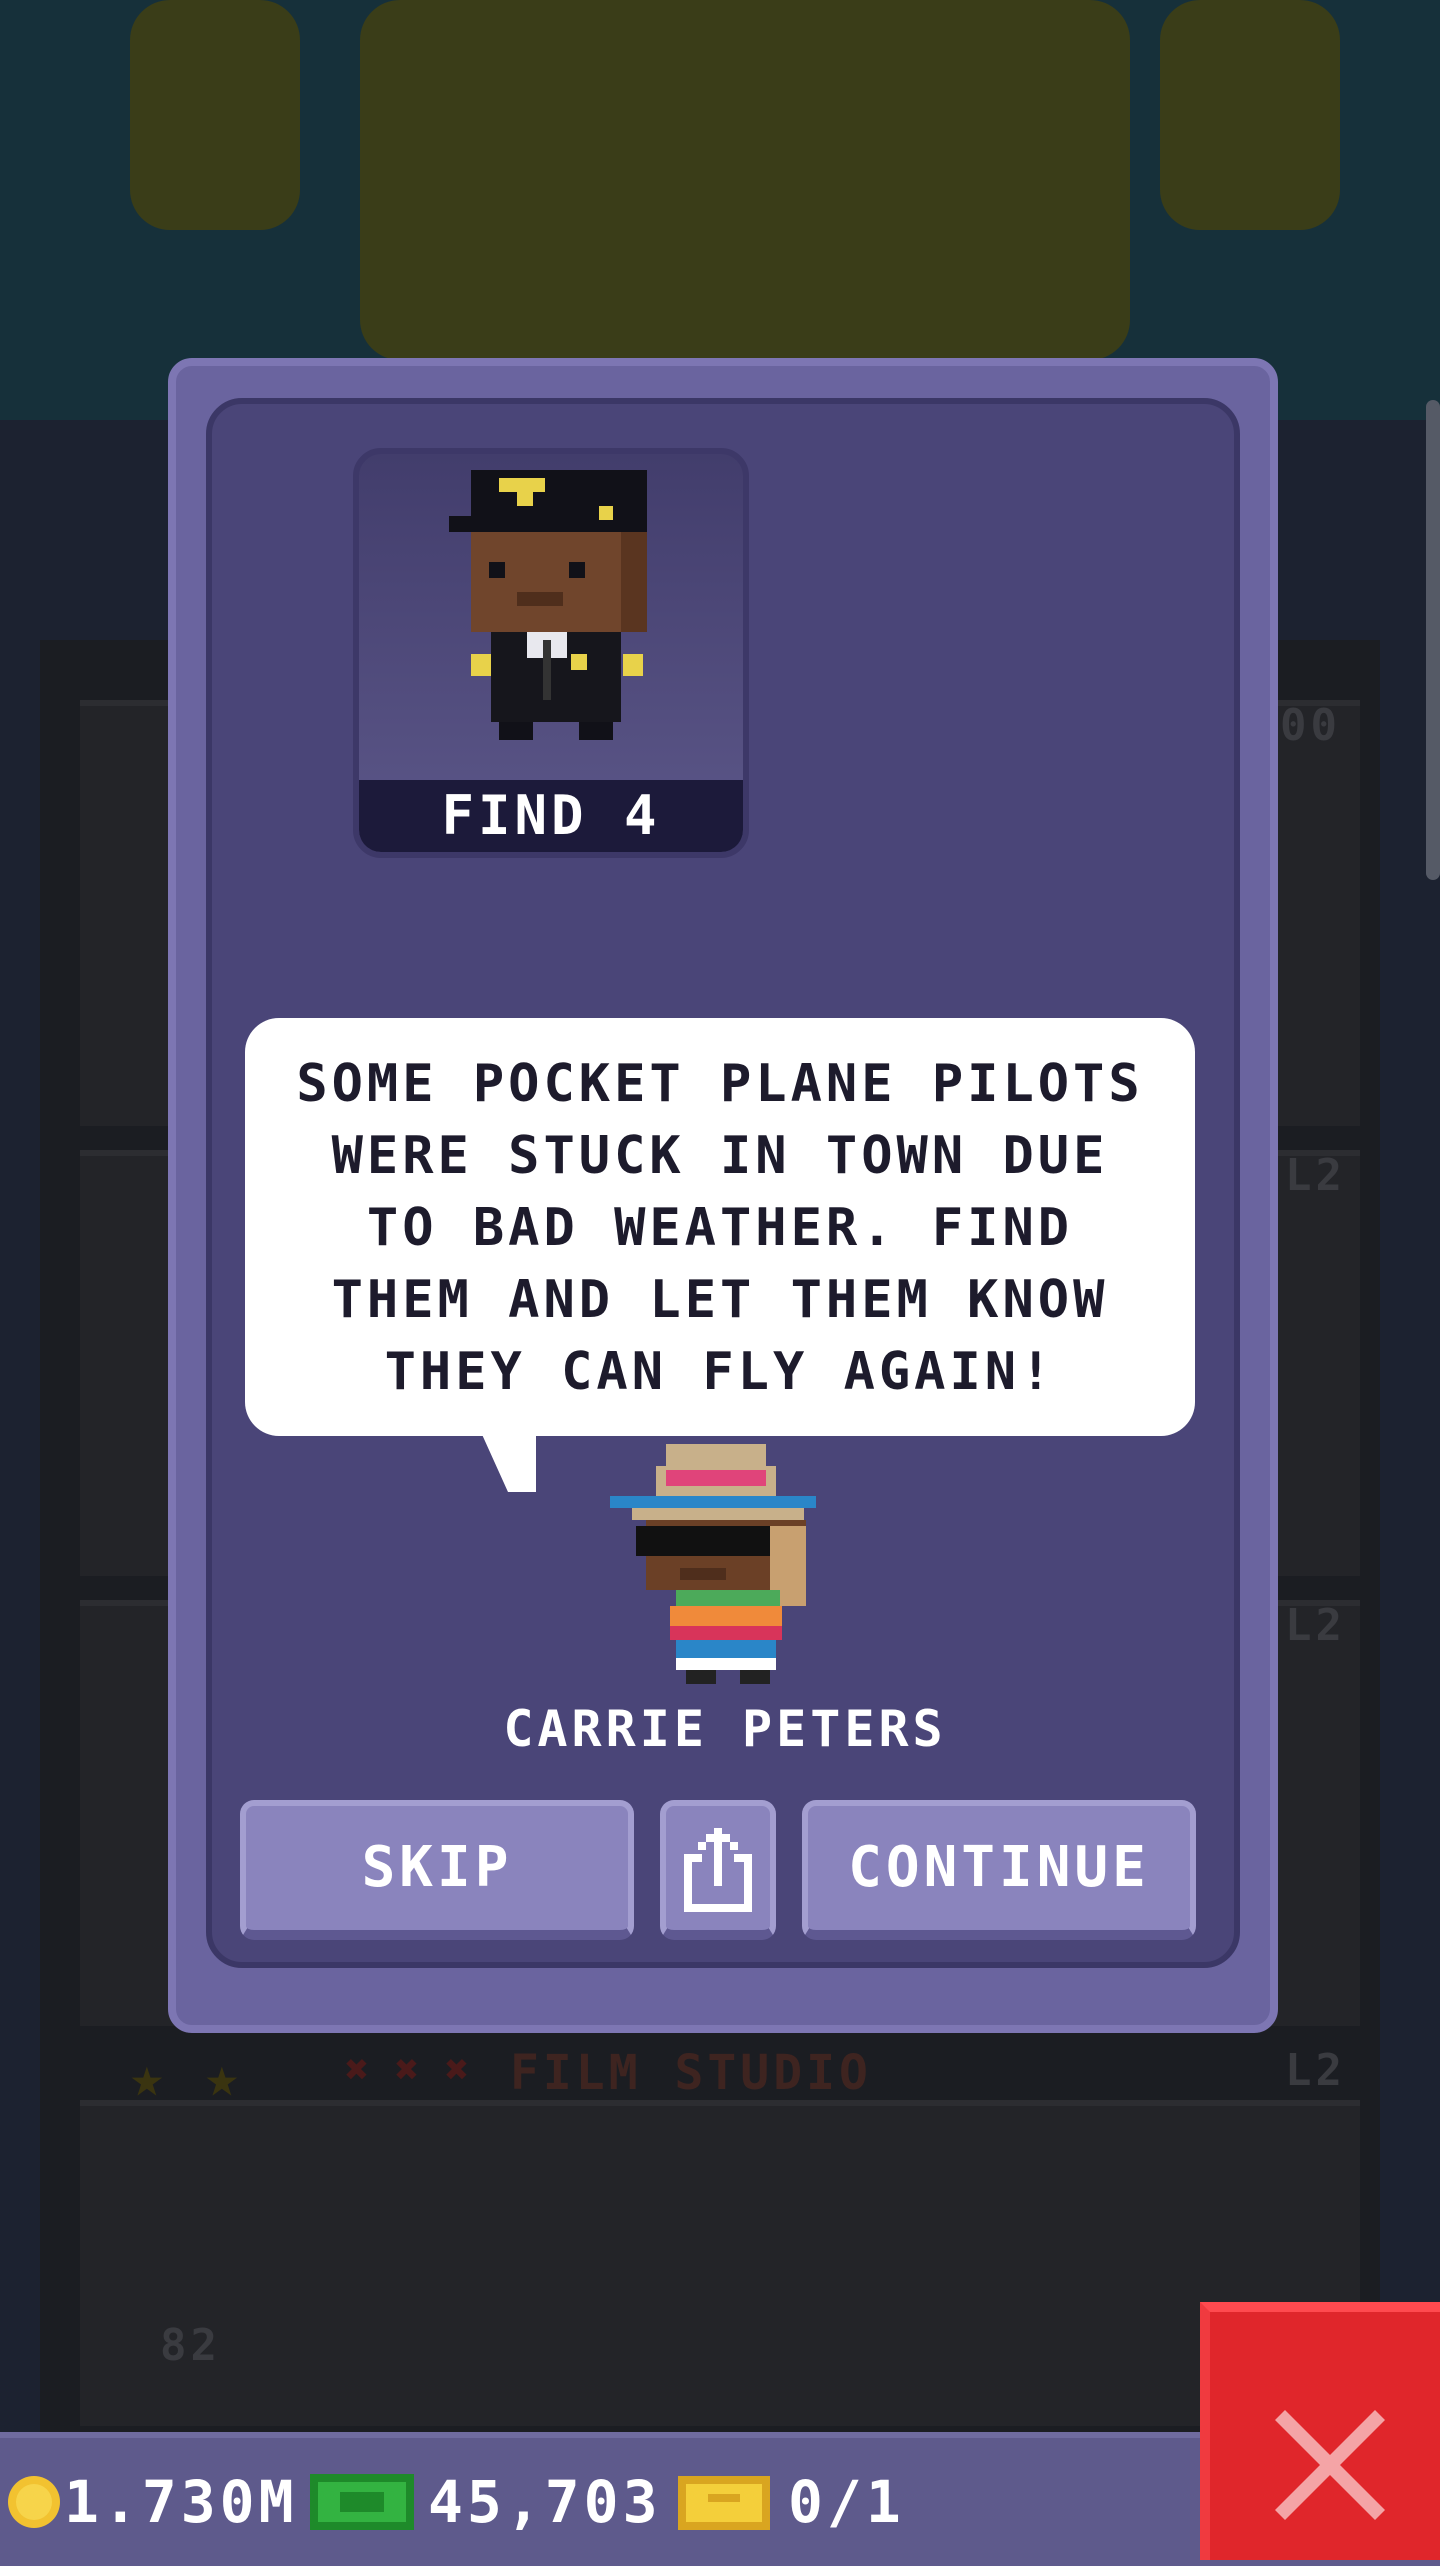 This screenshot has height=2566, width=1440. What do you see at coordinates (846, 2502) in the screenshot?
I see `tickets-count: 0/1` at bounding box center [846, 2502].